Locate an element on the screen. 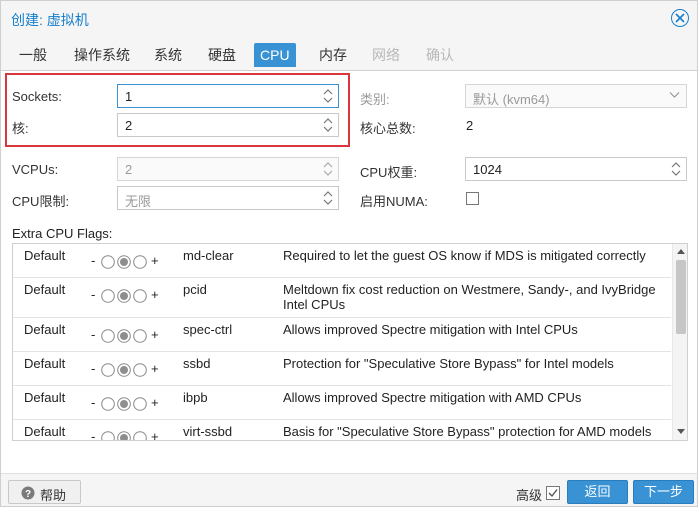 The width and height of the screenshot is (698, 507). tab-cpu: CPU is located at coordinates (275, 55).